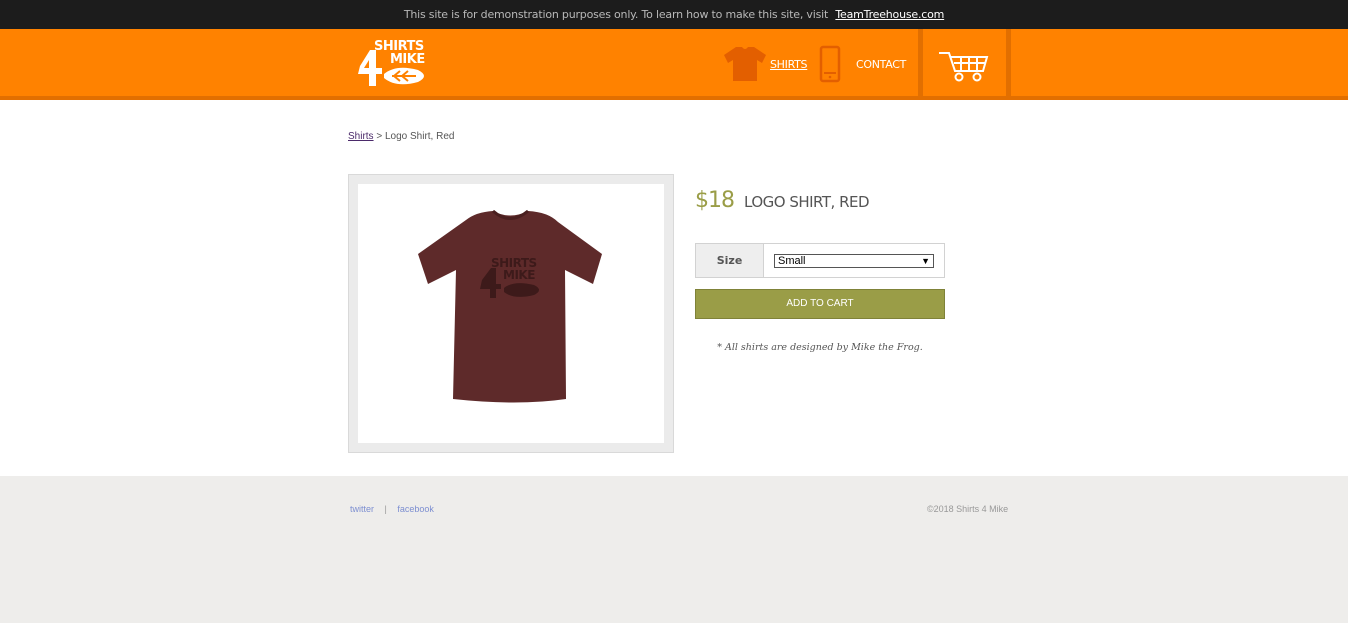 The width and height of the screenshot is (1348, 623). I want to click on breadcrumb: Shirts > Logo Shirt, Red, so click(401, 136).